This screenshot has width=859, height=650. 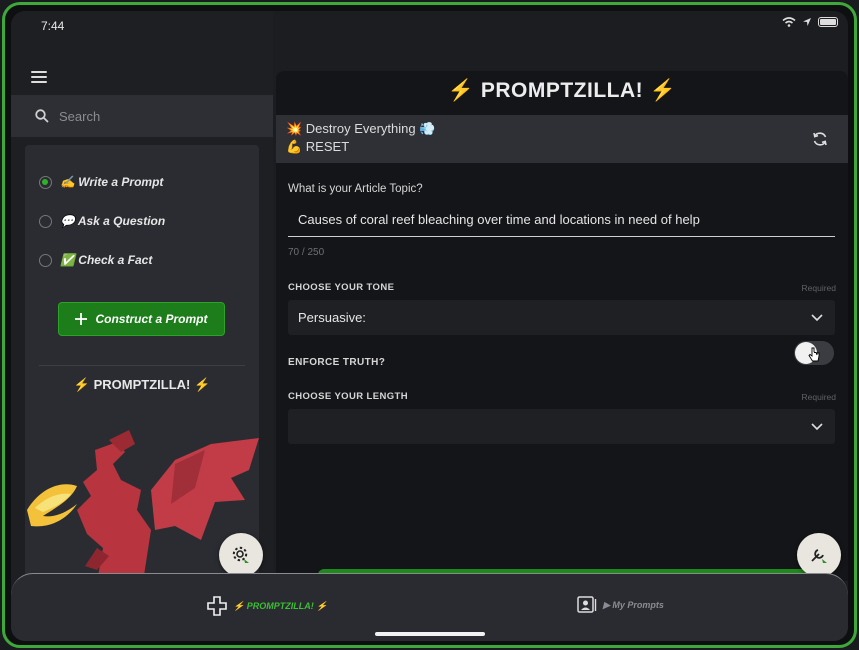 What do you see at coordinates (341, 287) in the screenshot?
I see `tone-label: CHOOSE YOUR TONE` at bounding box center [341, 287].